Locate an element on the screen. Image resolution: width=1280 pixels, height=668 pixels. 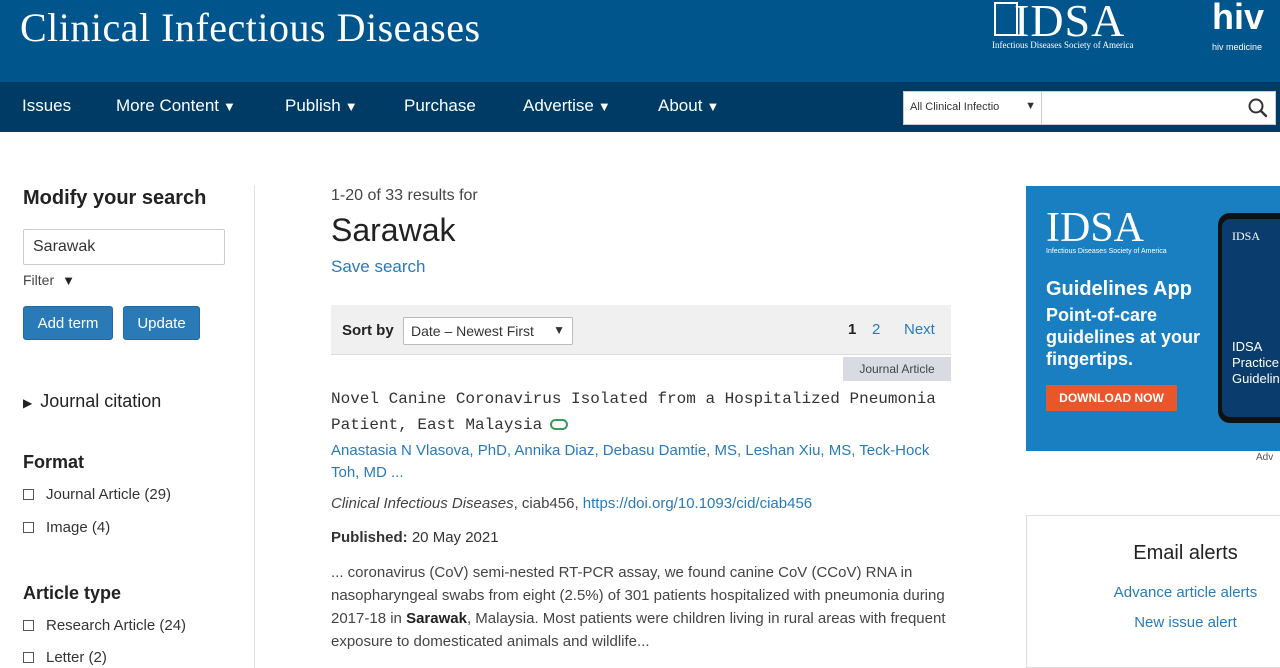
nav-item-publish: Publish ▼ is located at coordinates (321, 106).